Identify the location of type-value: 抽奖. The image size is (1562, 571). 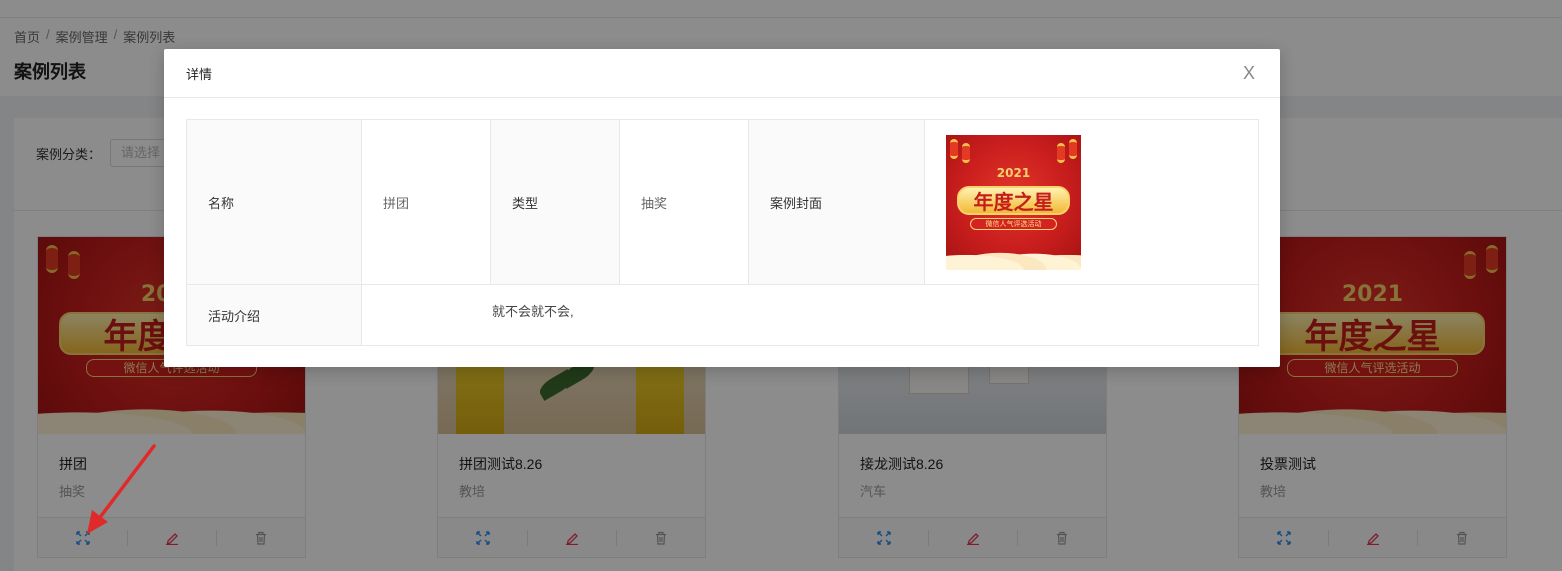
(684, 202).